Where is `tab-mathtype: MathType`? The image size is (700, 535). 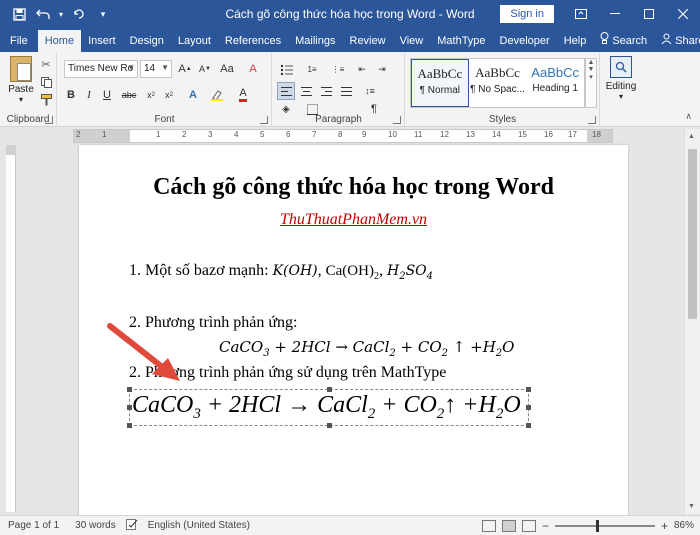
tab-mathtype: MathType is located at coordinates (461, 41).